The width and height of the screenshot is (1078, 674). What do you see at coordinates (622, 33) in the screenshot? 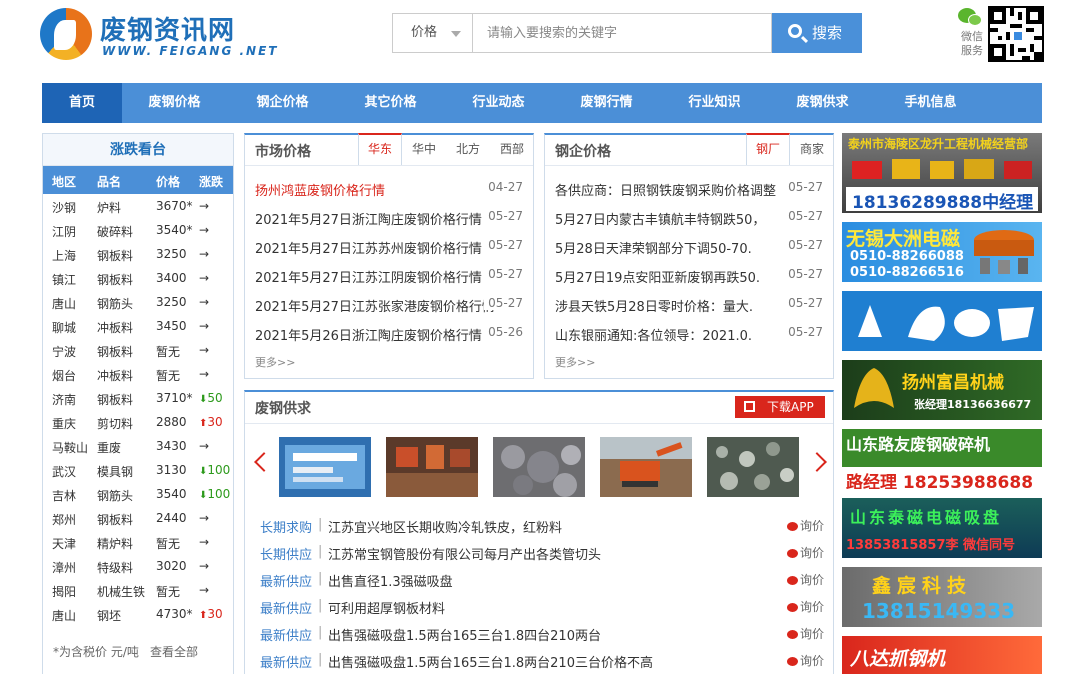
I see `search-input` at bounding box center [622, 33].